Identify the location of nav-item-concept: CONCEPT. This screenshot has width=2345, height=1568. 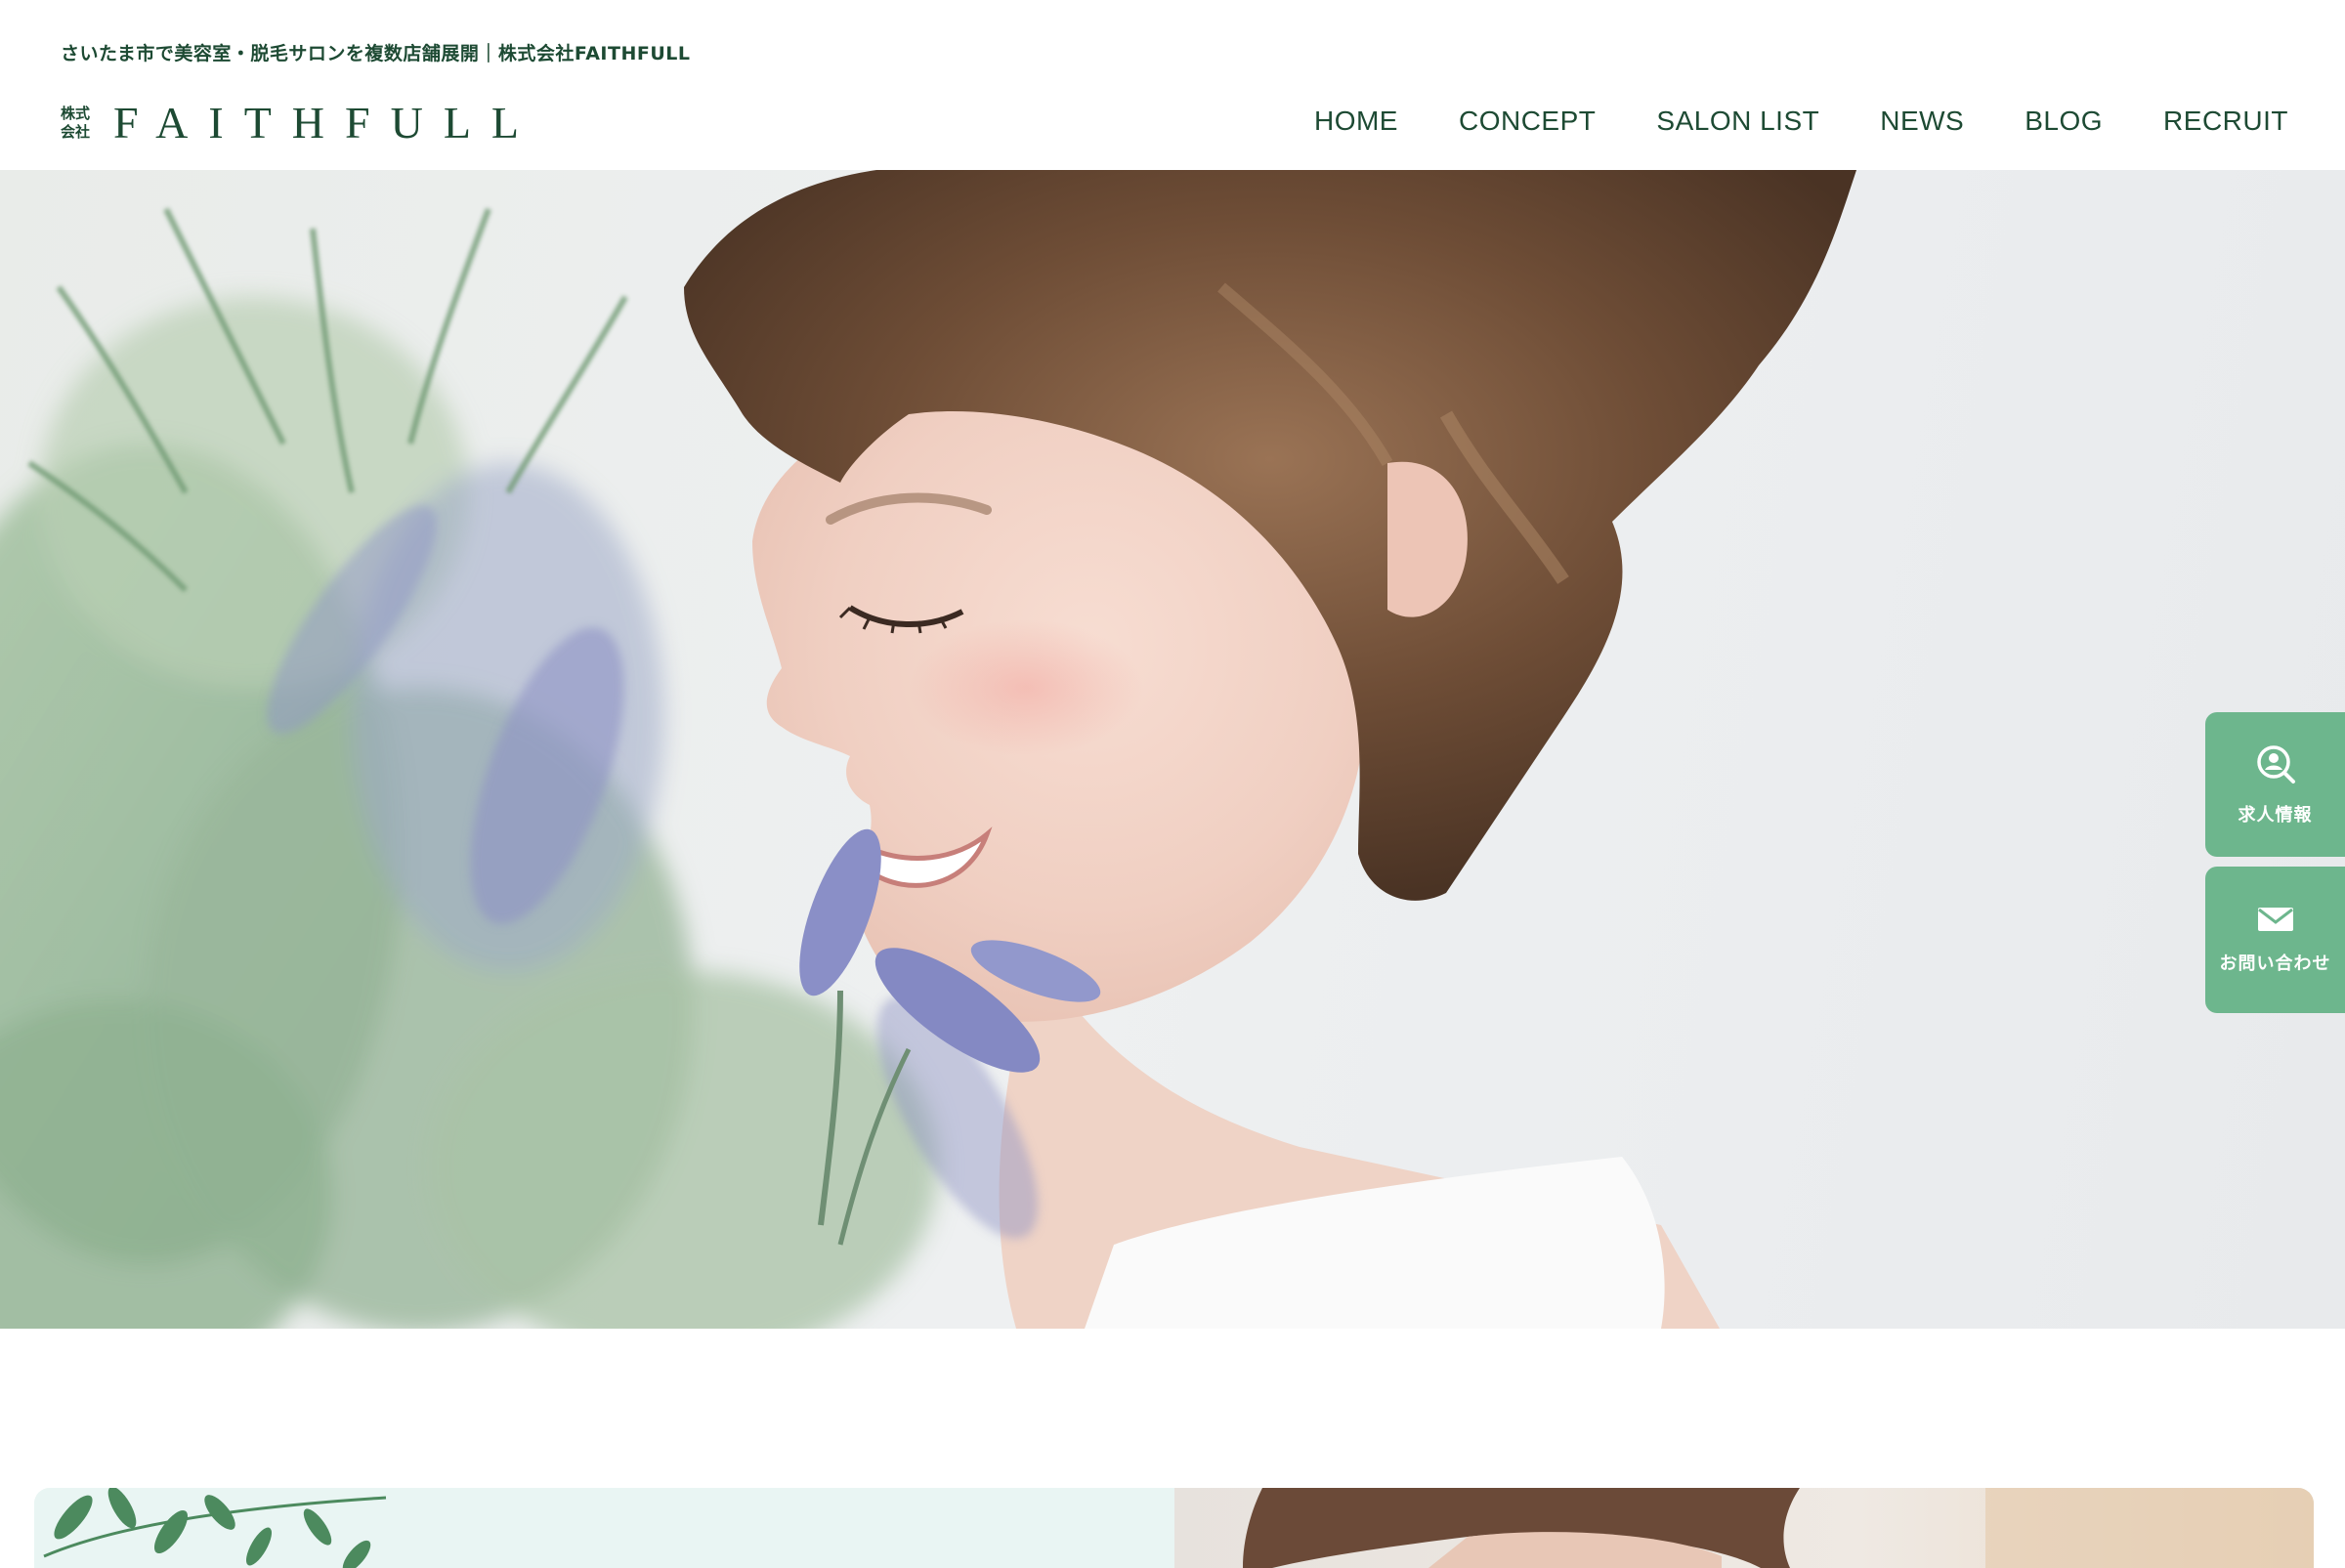
(1527, 121).